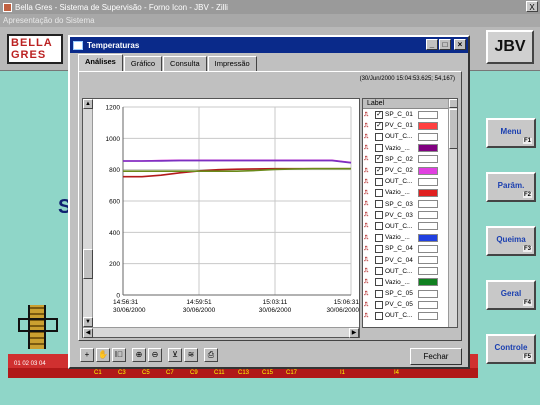  I want to click on pan-hand-icon: ✋, so click(103, 355).